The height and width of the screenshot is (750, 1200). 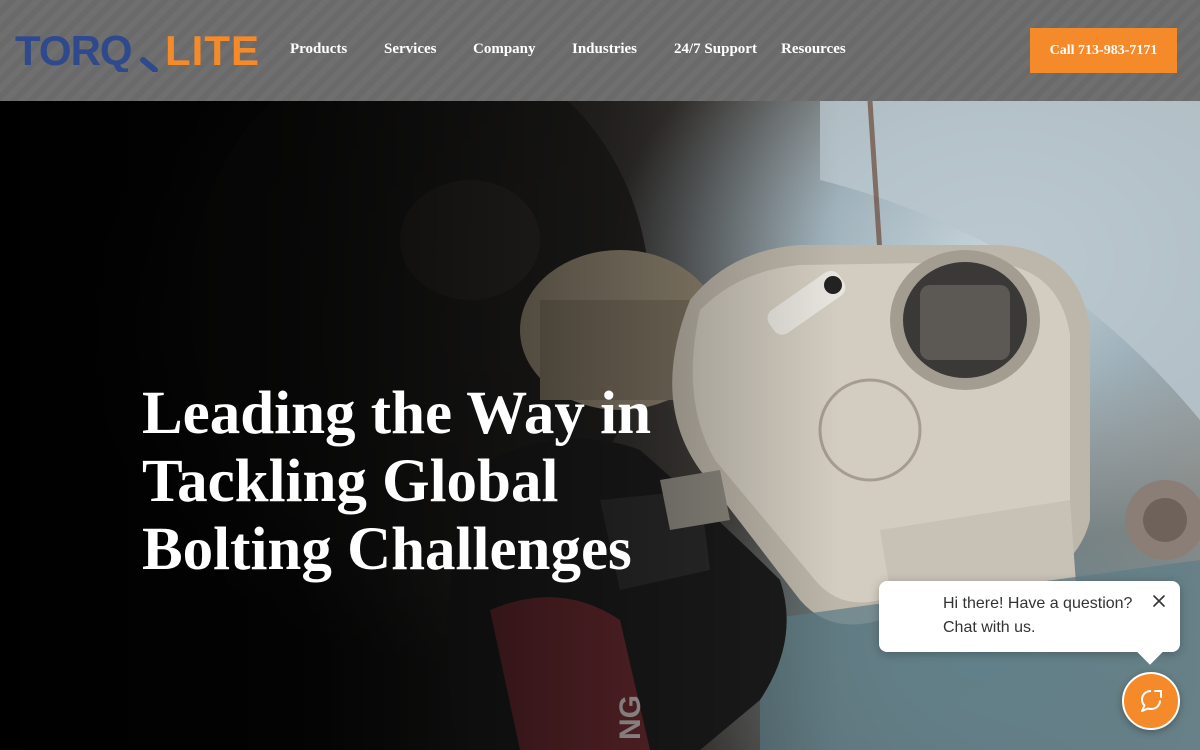 What do you see at coordinates (715, 49) in the screenshot?
I see `nav-item-support: 24/7 Support` at bounding box center [715, 49].